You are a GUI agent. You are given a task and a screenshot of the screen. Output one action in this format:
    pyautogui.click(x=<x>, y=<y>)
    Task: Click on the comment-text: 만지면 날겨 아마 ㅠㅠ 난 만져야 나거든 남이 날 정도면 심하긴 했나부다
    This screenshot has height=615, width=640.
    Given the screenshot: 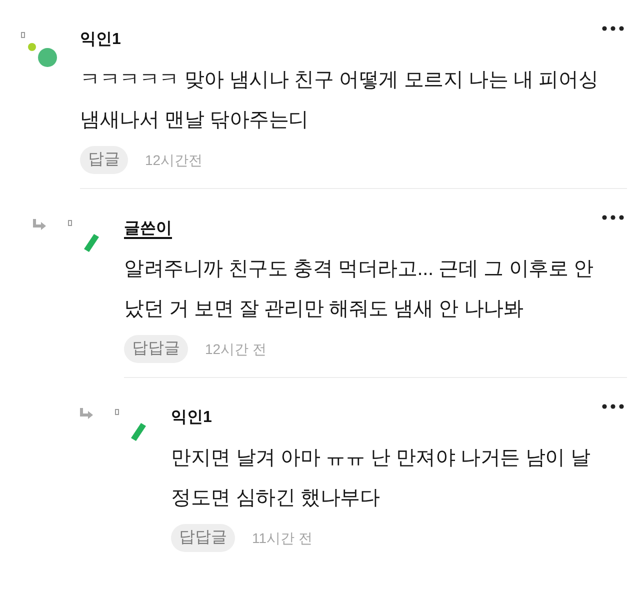 What is the action you would take?
    pyautogui.click(x=381, y=478)
    